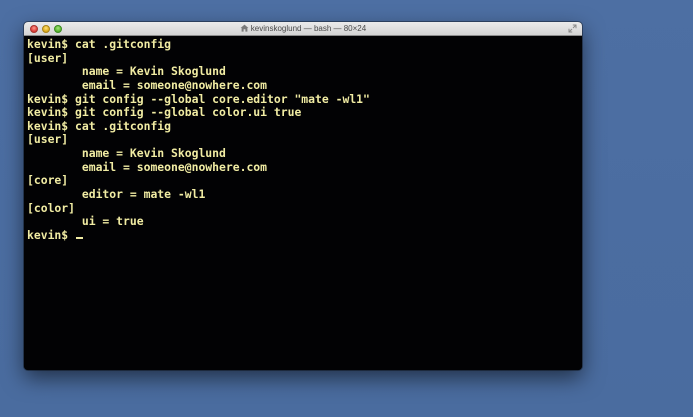 This screenshot has width=693, height=417. I want to click on window-title: kevinskoglund — bash — 80×24, so click(303, 28).